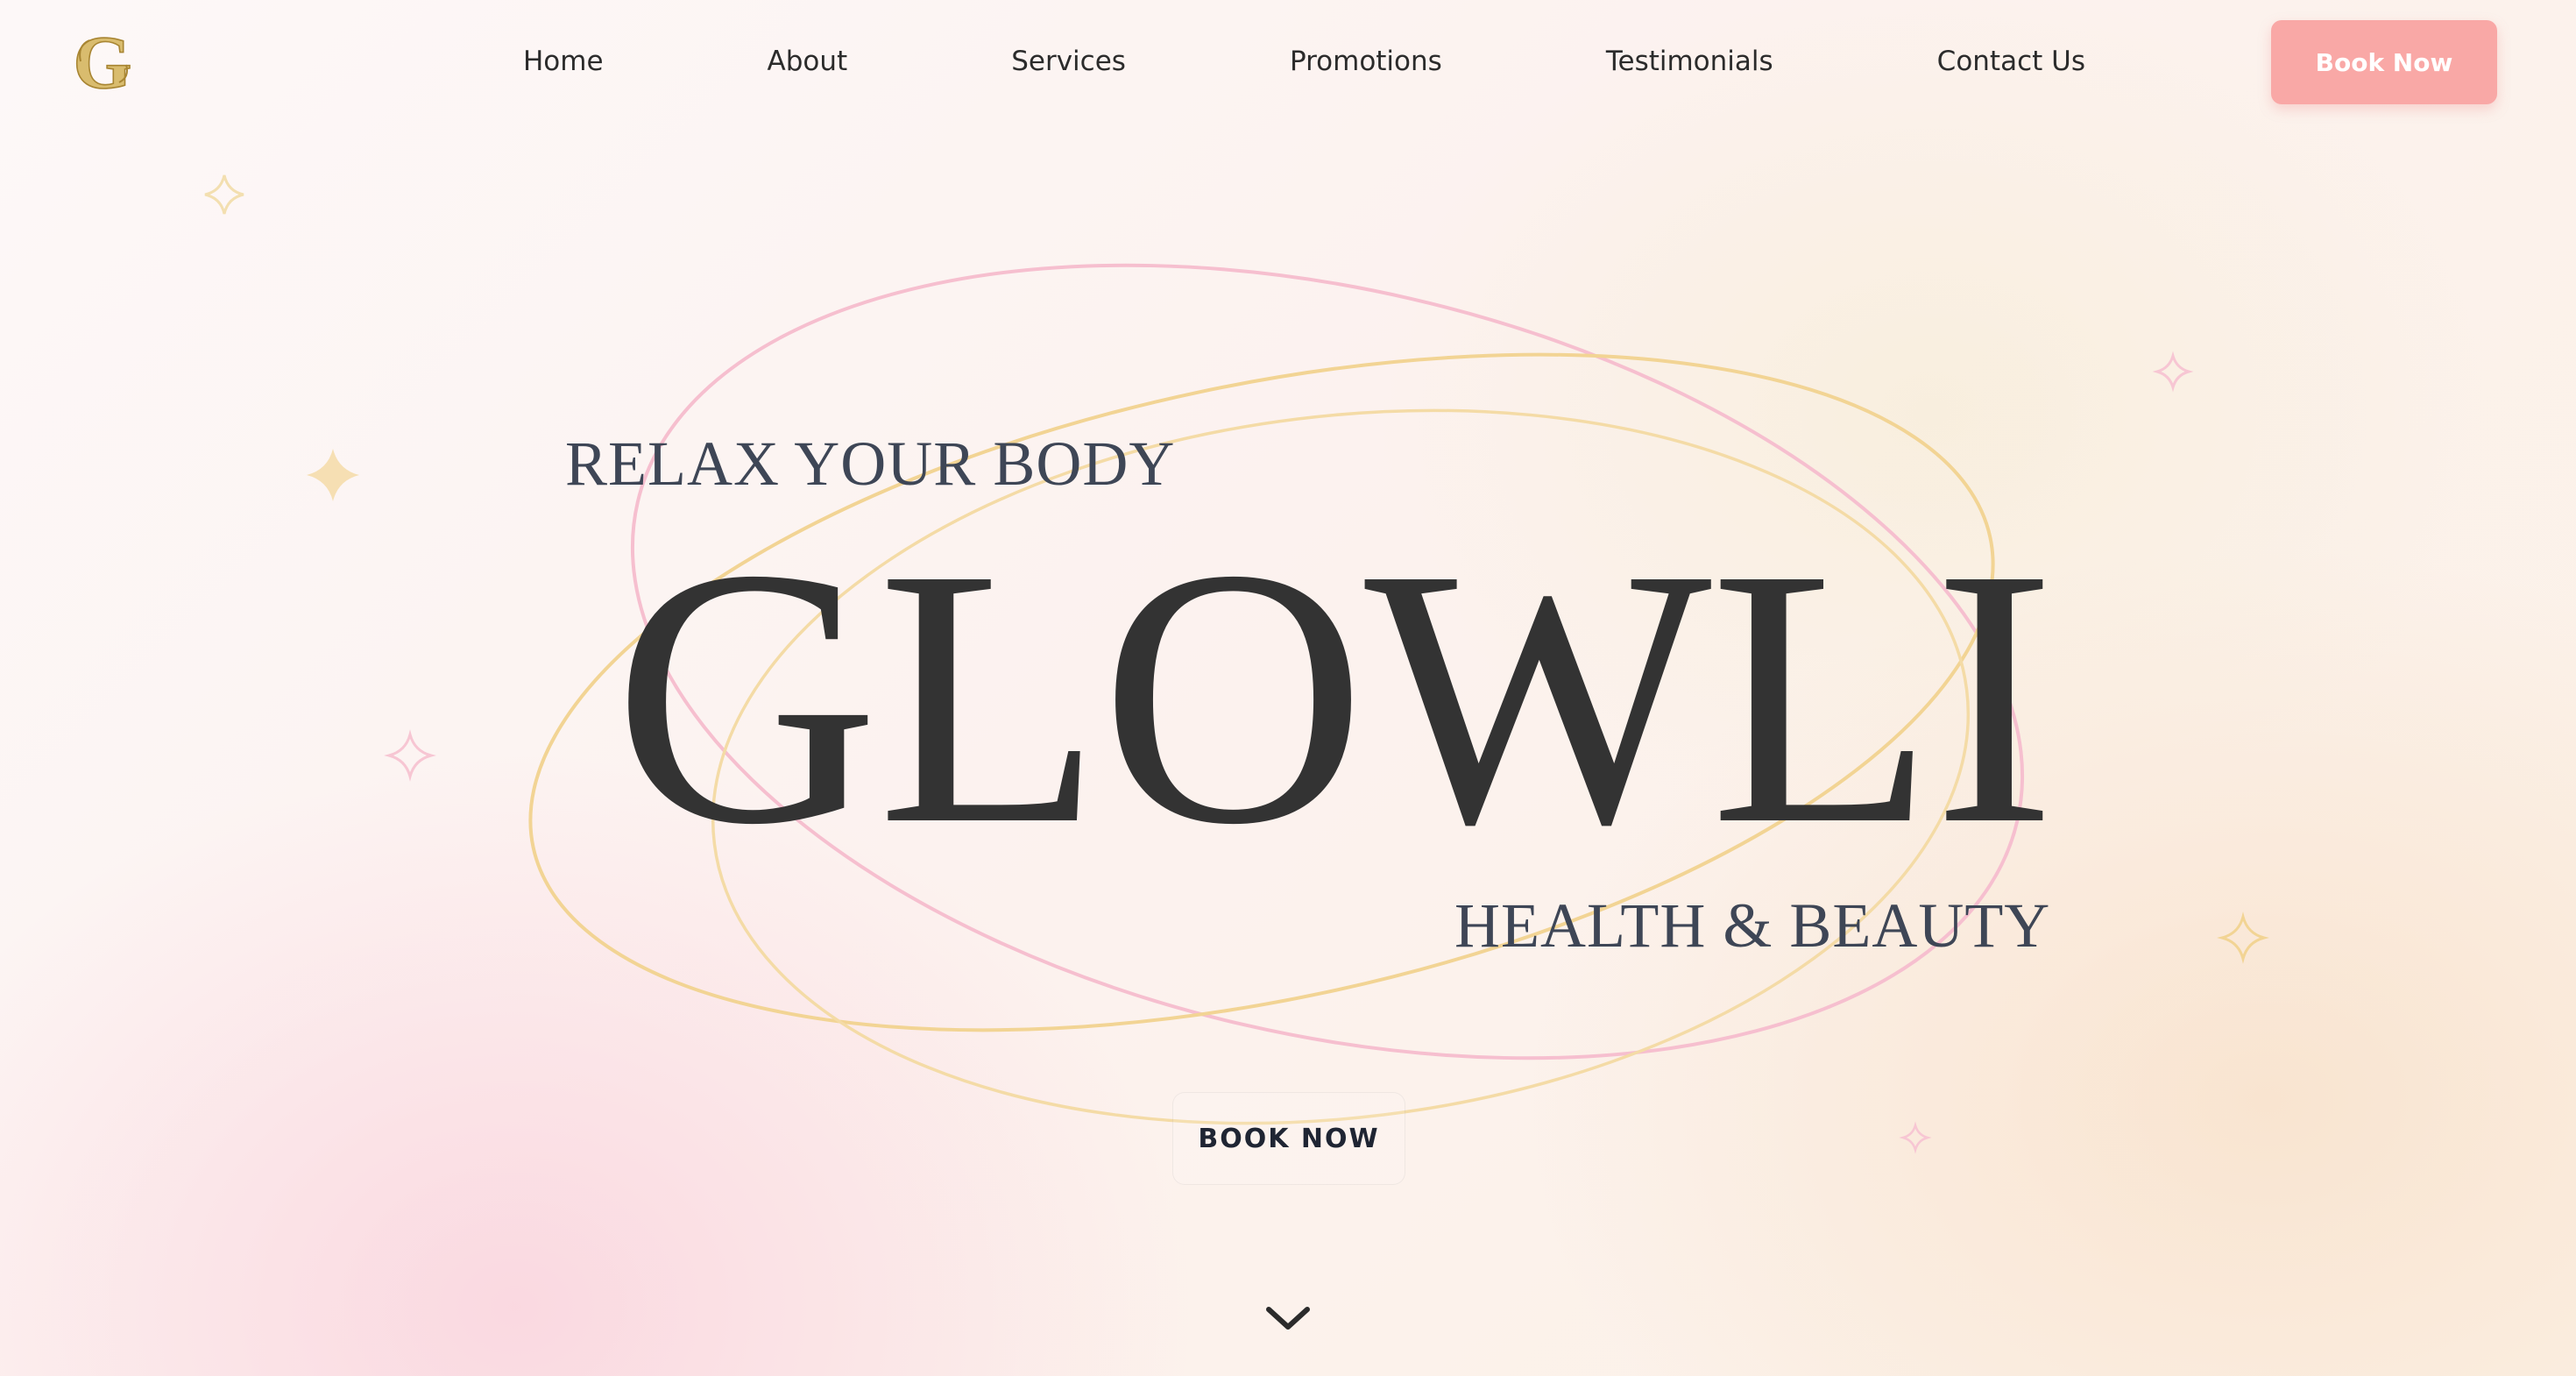 The image size is (2576, 1376). Describe the element at coordinates (2384, 62) in the screenshot. I see `book-now-nav-button: Book Now` at that location.